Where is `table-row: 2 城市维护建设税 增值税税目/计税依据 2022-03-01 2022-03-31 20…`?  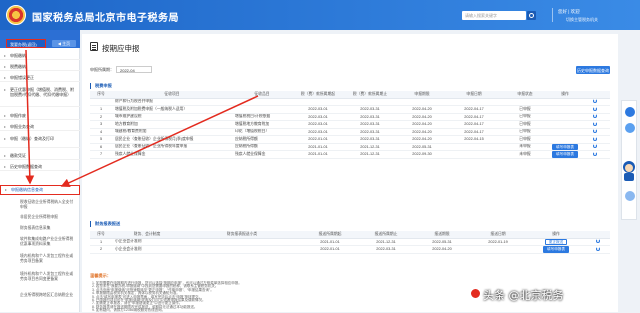
table-row: 2 城市维护建设税 增值税税目/计税依据 2022-03-01 2022-03-31 20… is located at coordinates (350, 117).